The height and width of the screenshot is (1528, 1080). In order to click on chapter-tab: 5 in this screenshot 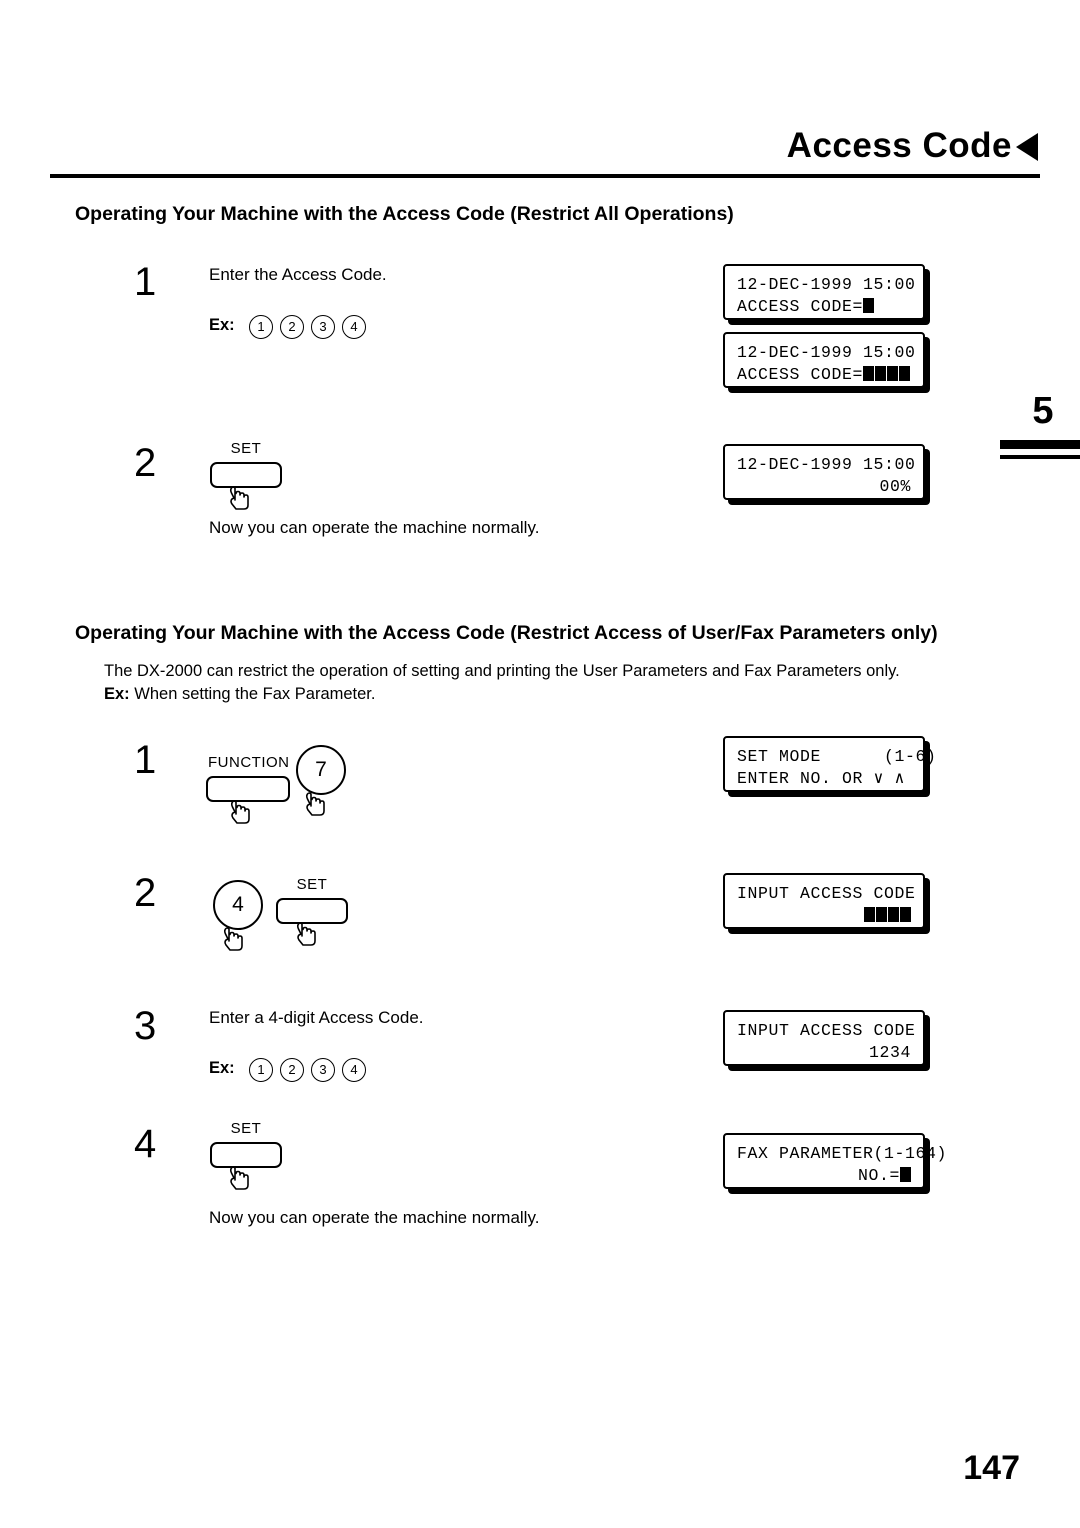, I will do `click(1040, 425)`.